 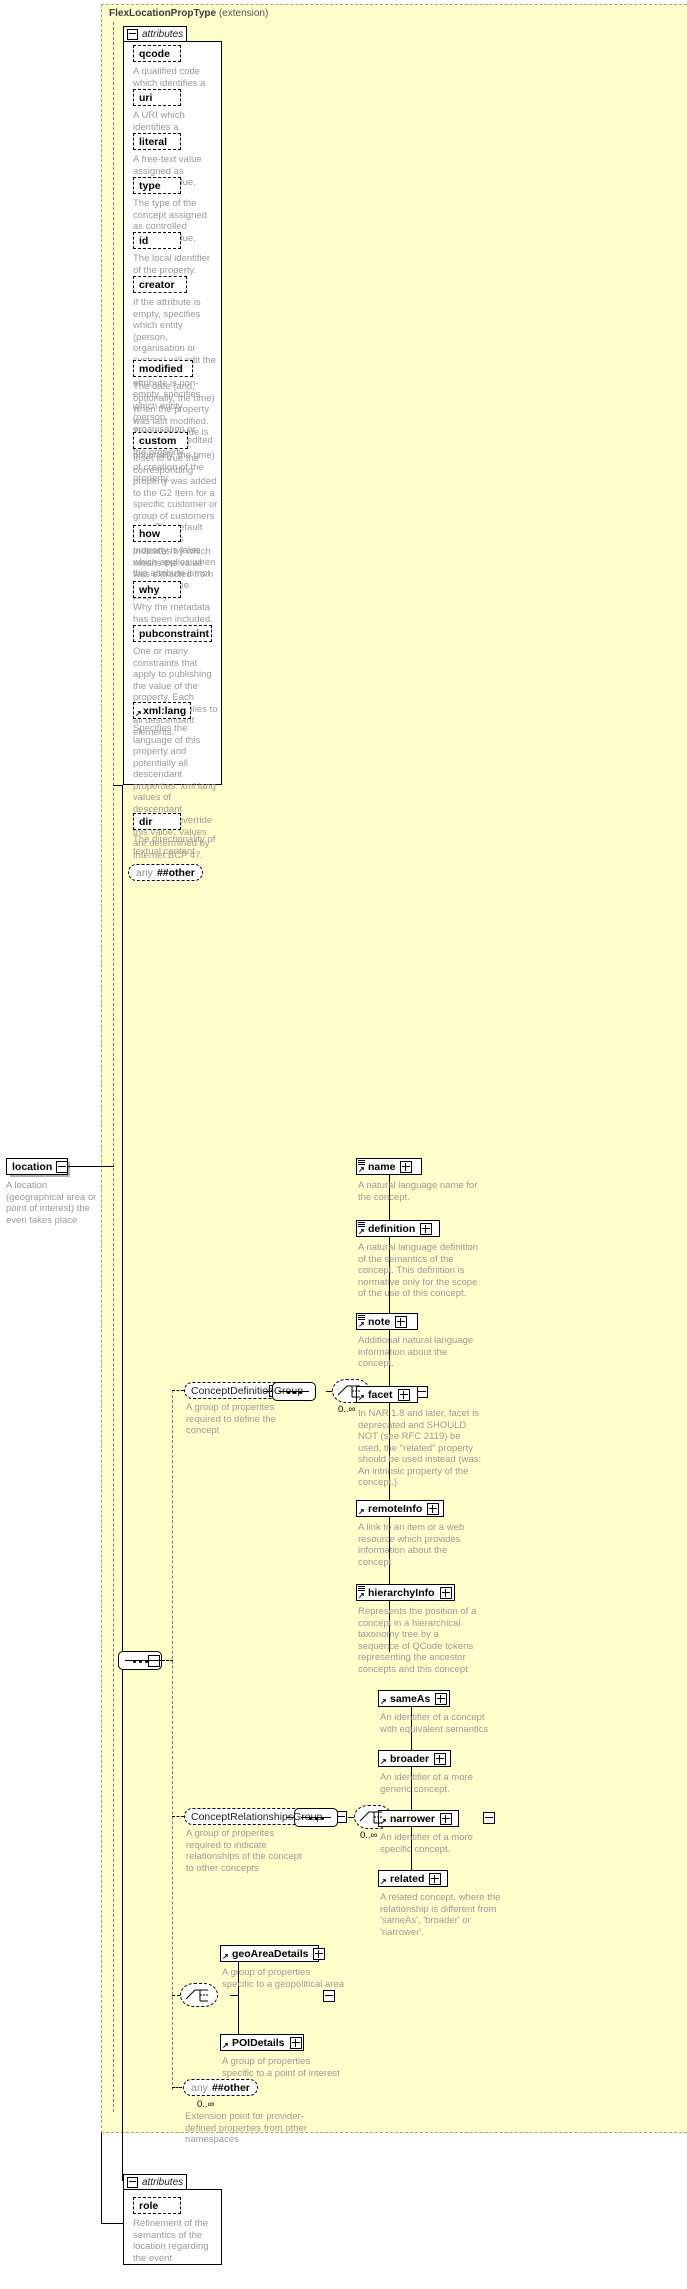 What do you see at coordinates (410, 1698) in the screenshot?
I see `element-label: sameAs` at bounding box center [410, 1698].